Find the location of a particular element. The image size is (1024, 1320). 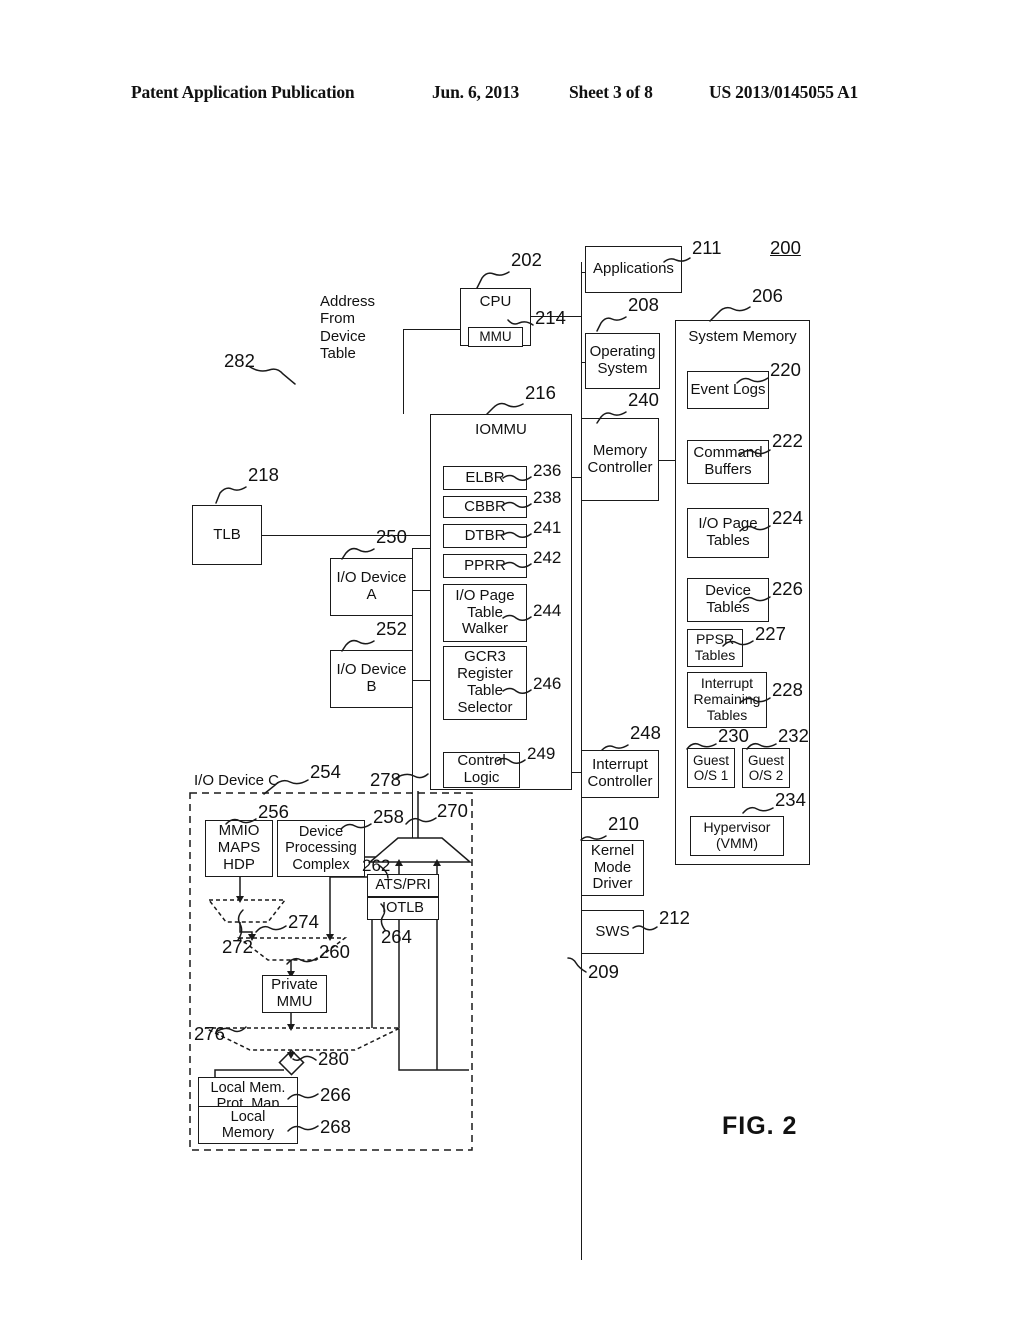

device-tables-label: Device Tables is located at coordinates (728, 599).